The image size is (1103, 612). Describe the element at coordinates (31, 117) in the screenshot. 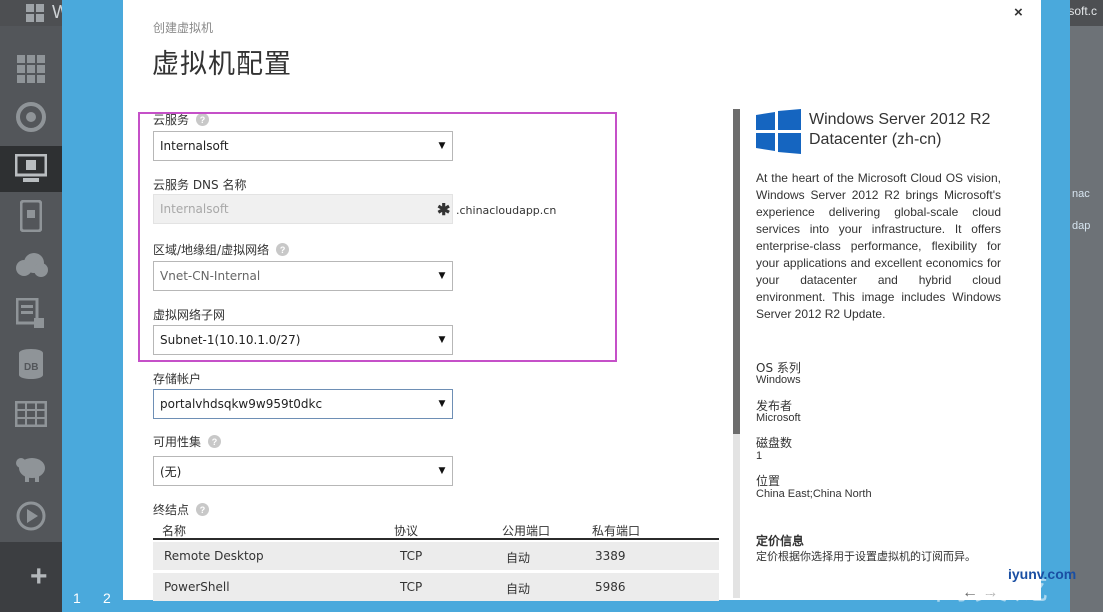

I see `websites-icon` at that location.